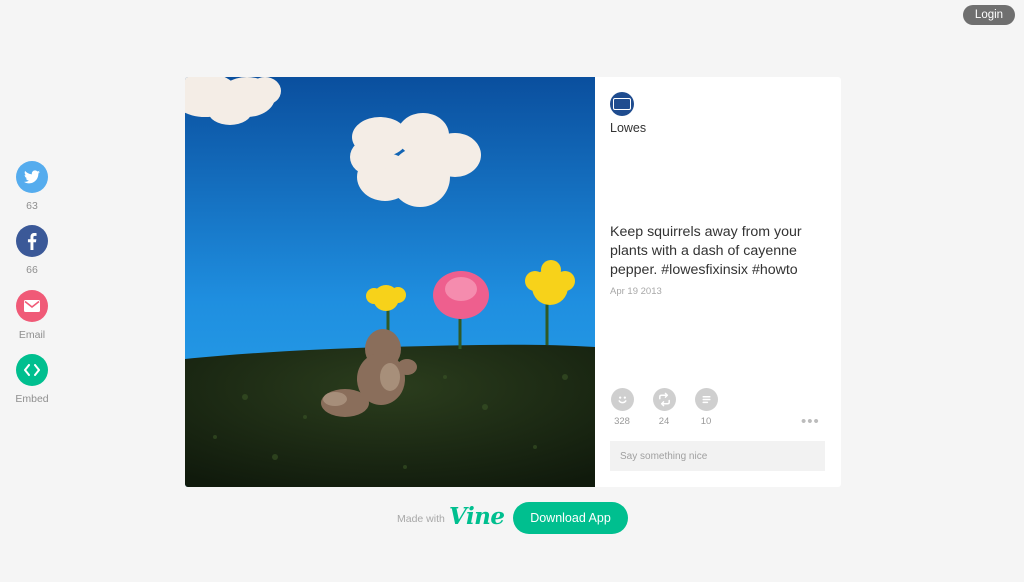 The image size is (1024, 582). I want to click on like-count: 328, so click(622, 421).